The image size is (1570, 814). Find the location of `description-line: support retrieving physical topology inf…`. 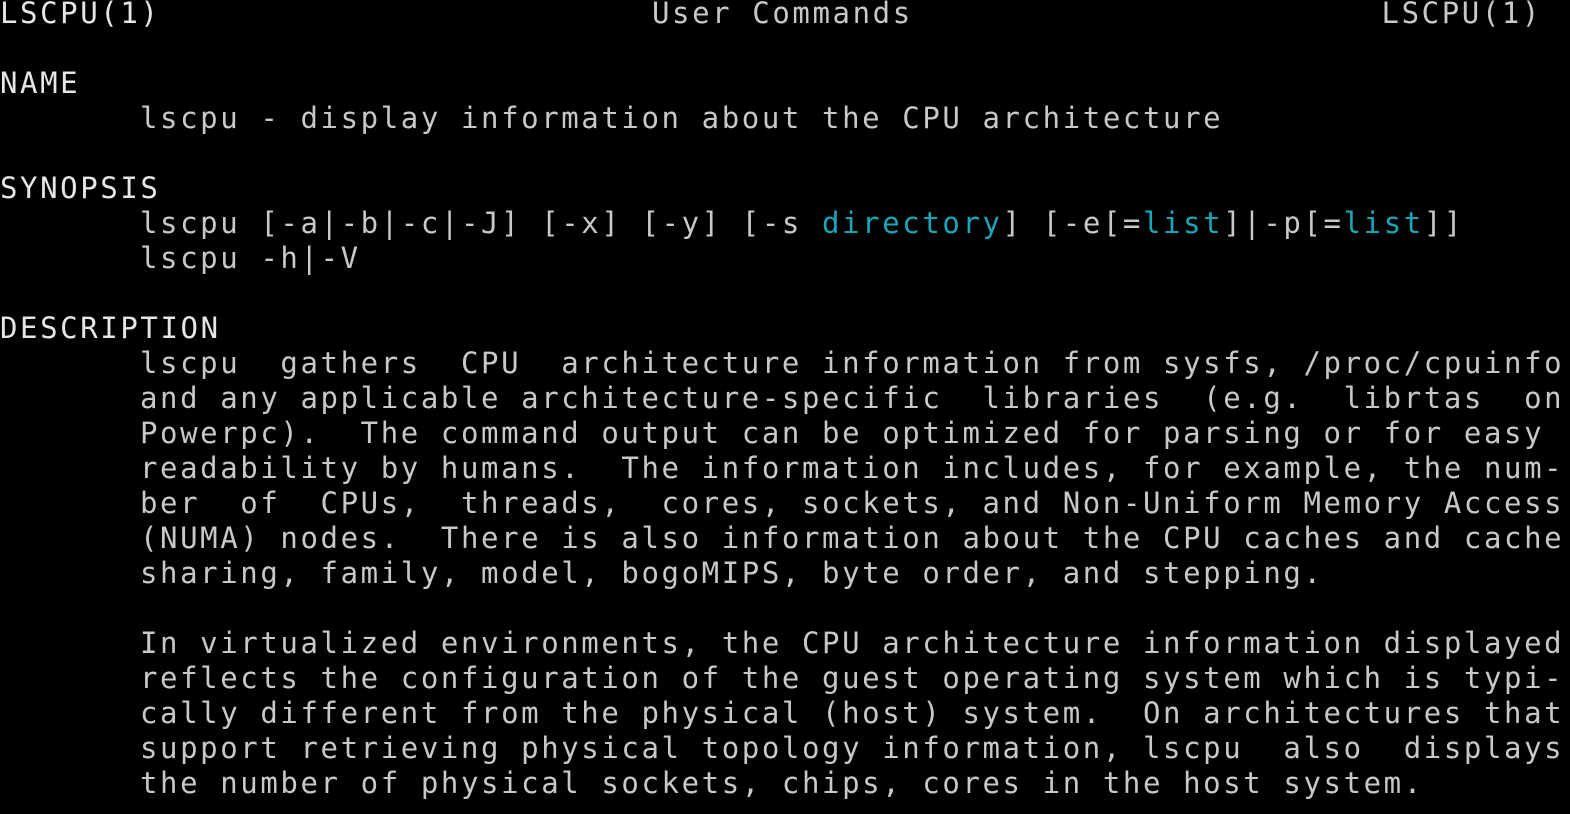

description-line: support retrieving physical topology inf… is located at coordinates (852, 748).